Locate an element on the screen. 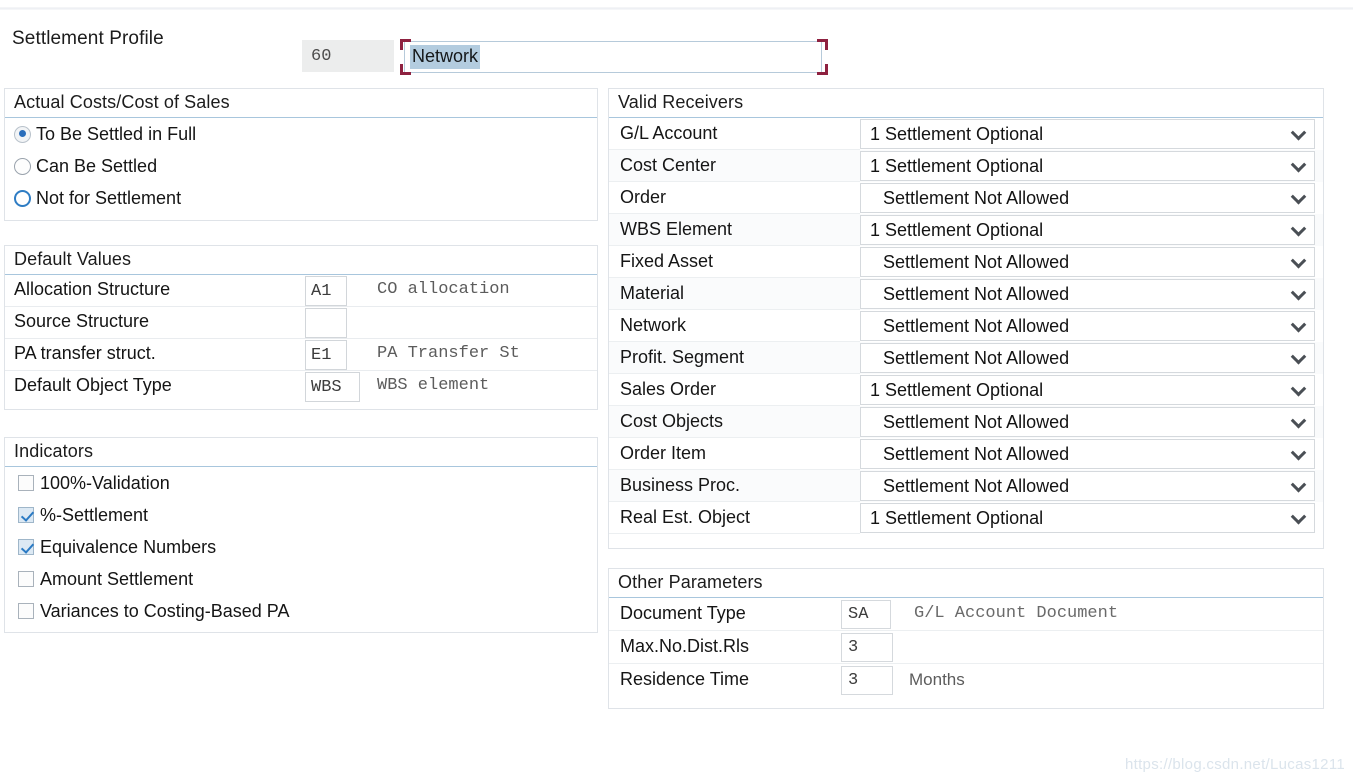 Image resolution: width=1353 pixels, height=779 pixels. focus-bracket-top-left-icon is located at coordinates (405, 44).